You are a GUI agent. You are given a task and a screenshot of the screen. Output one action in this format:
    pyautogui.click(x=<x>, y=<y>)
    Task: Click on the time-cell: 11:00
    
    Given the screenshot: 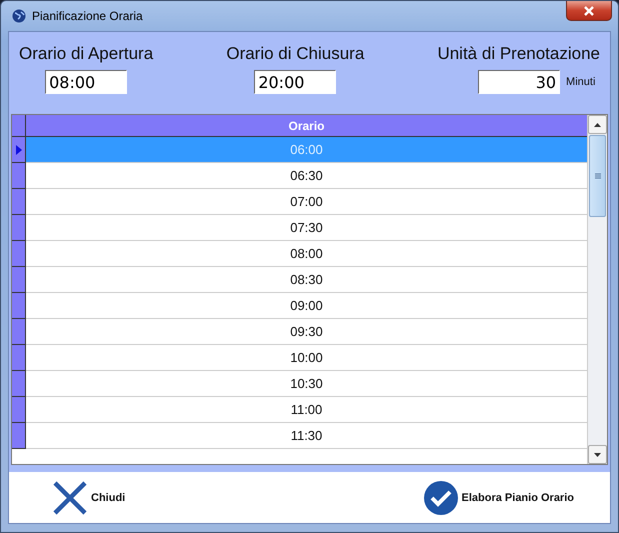 What is the action you would take?
    pyautogui.click(x=306, y=410)
    